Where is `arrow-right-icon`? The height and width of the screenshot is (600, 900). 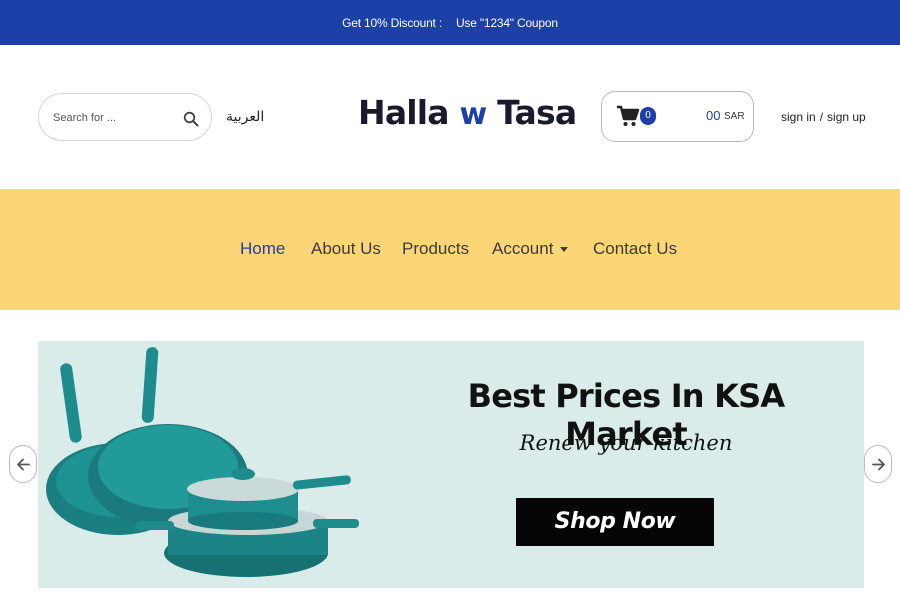 arrow-right-icon is located at coordinates (878, 464).